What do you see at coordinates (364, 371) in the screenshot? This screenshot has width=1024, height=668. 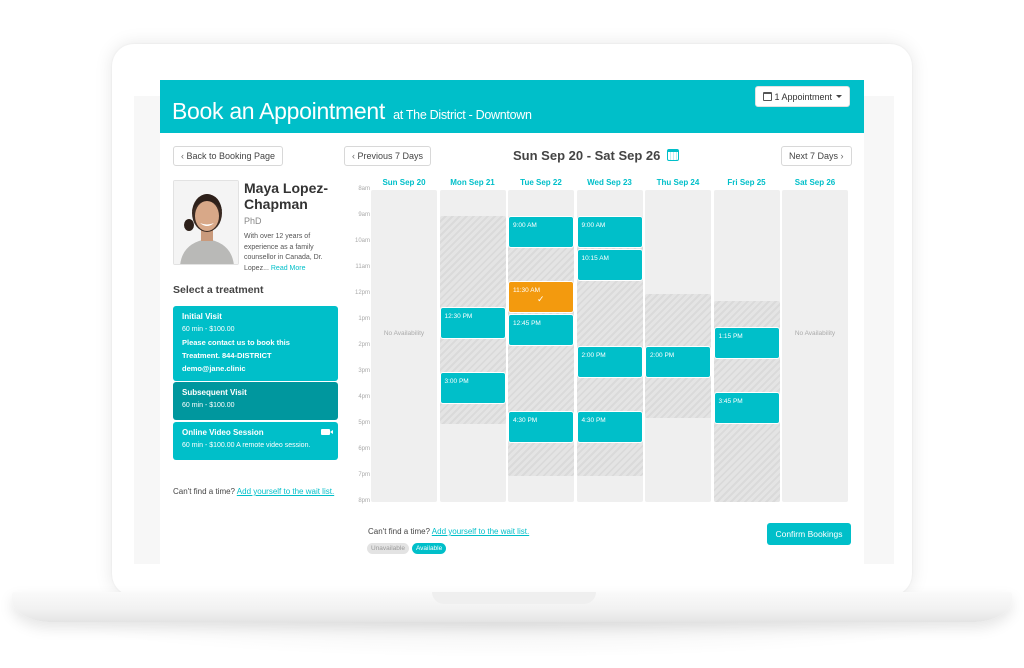 I see `hour-label: 3pm` at bounding box center [364, 371].